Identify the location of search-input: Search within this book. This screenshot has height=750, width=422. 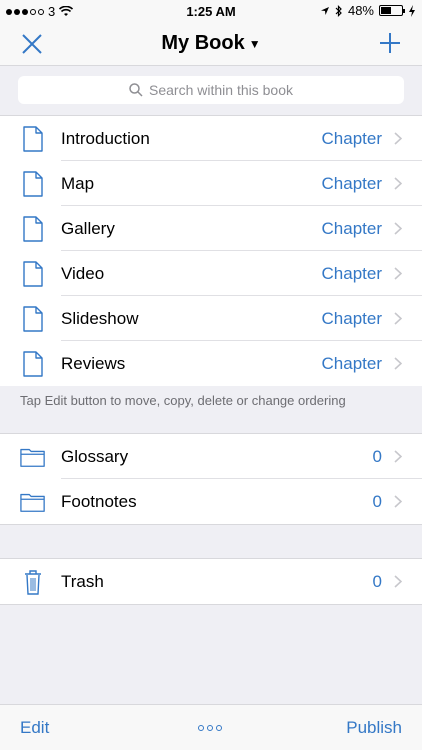
(211, 90).